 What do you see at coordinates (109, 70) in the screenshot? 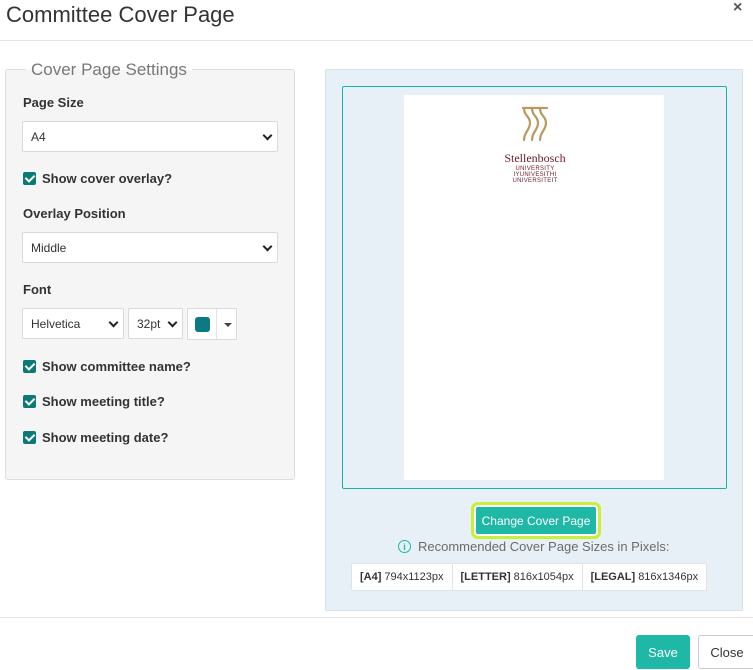
I see `settings-legend: Cover Page Settings` at bounding box center [109, 70].